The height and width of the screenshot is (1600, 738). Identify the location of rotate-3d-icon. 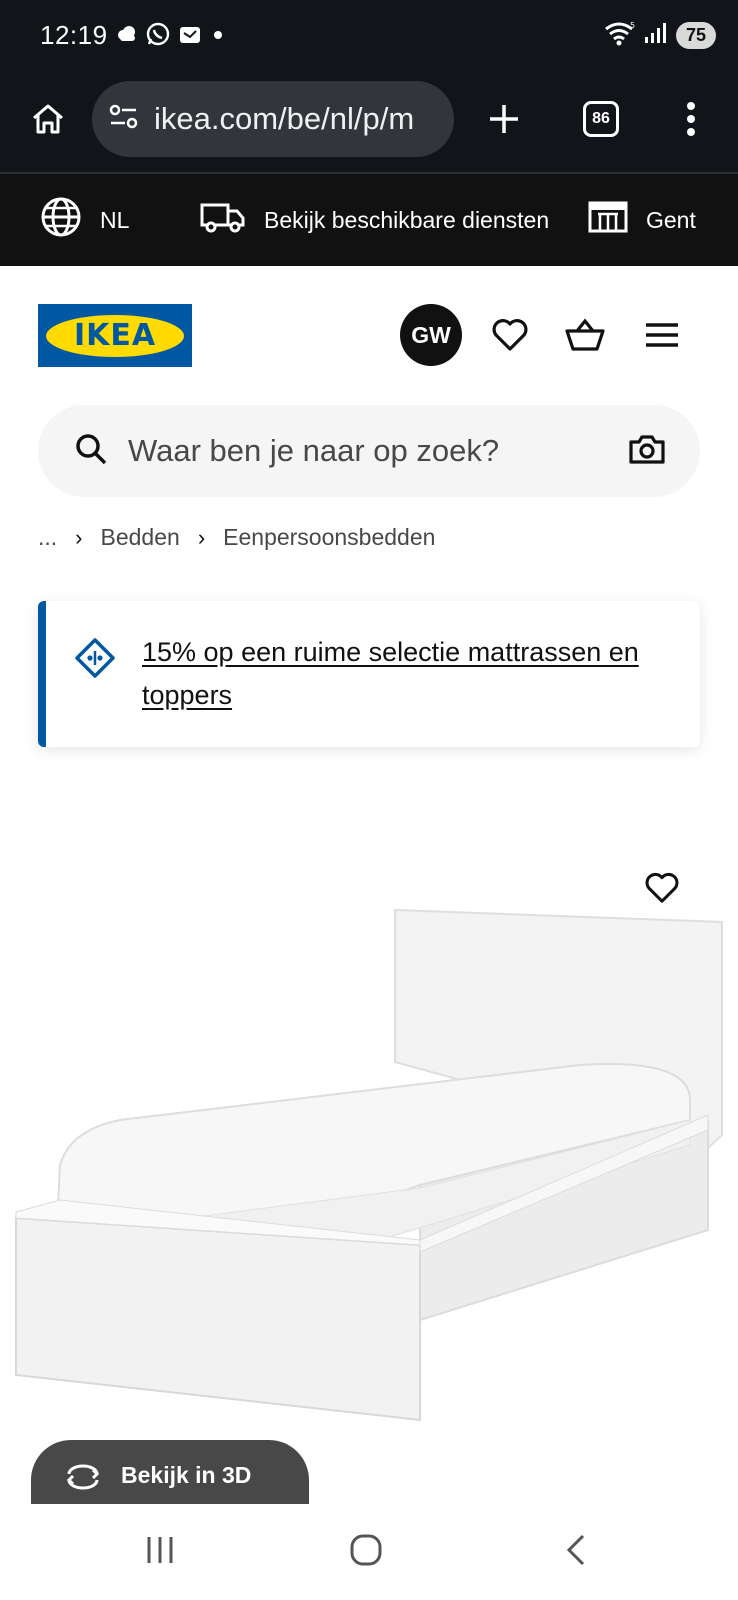
(83, 1480).